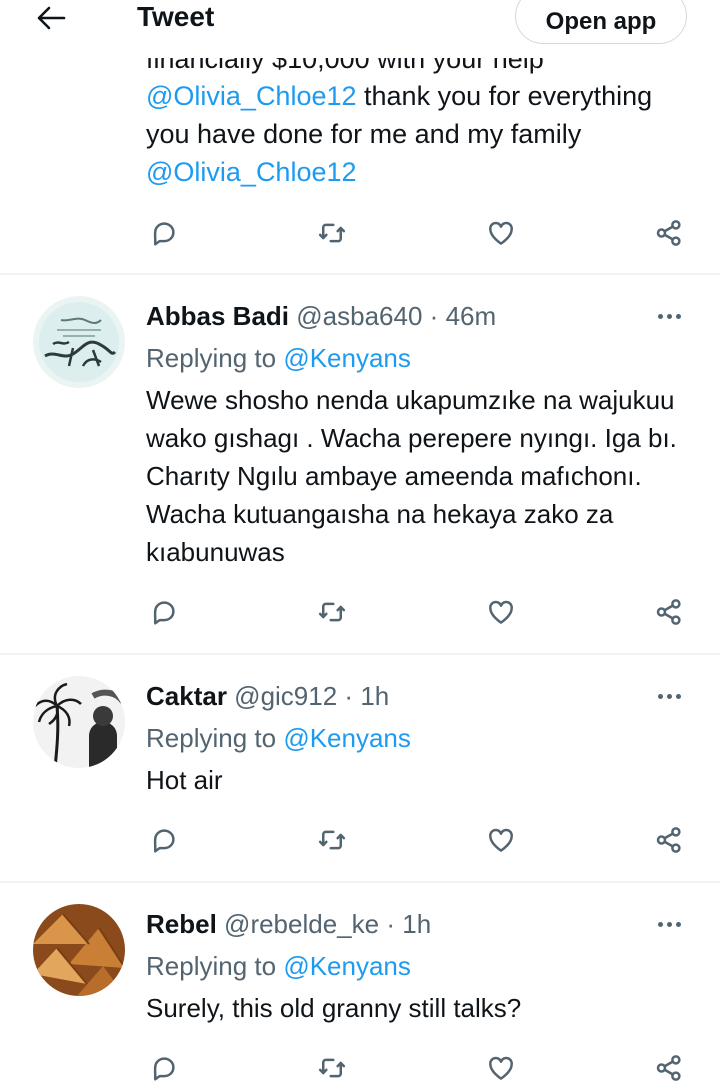 The width and height of the screenshot is (720, 1089). I want to click on user-handle: @gic912, so click(285, 696).